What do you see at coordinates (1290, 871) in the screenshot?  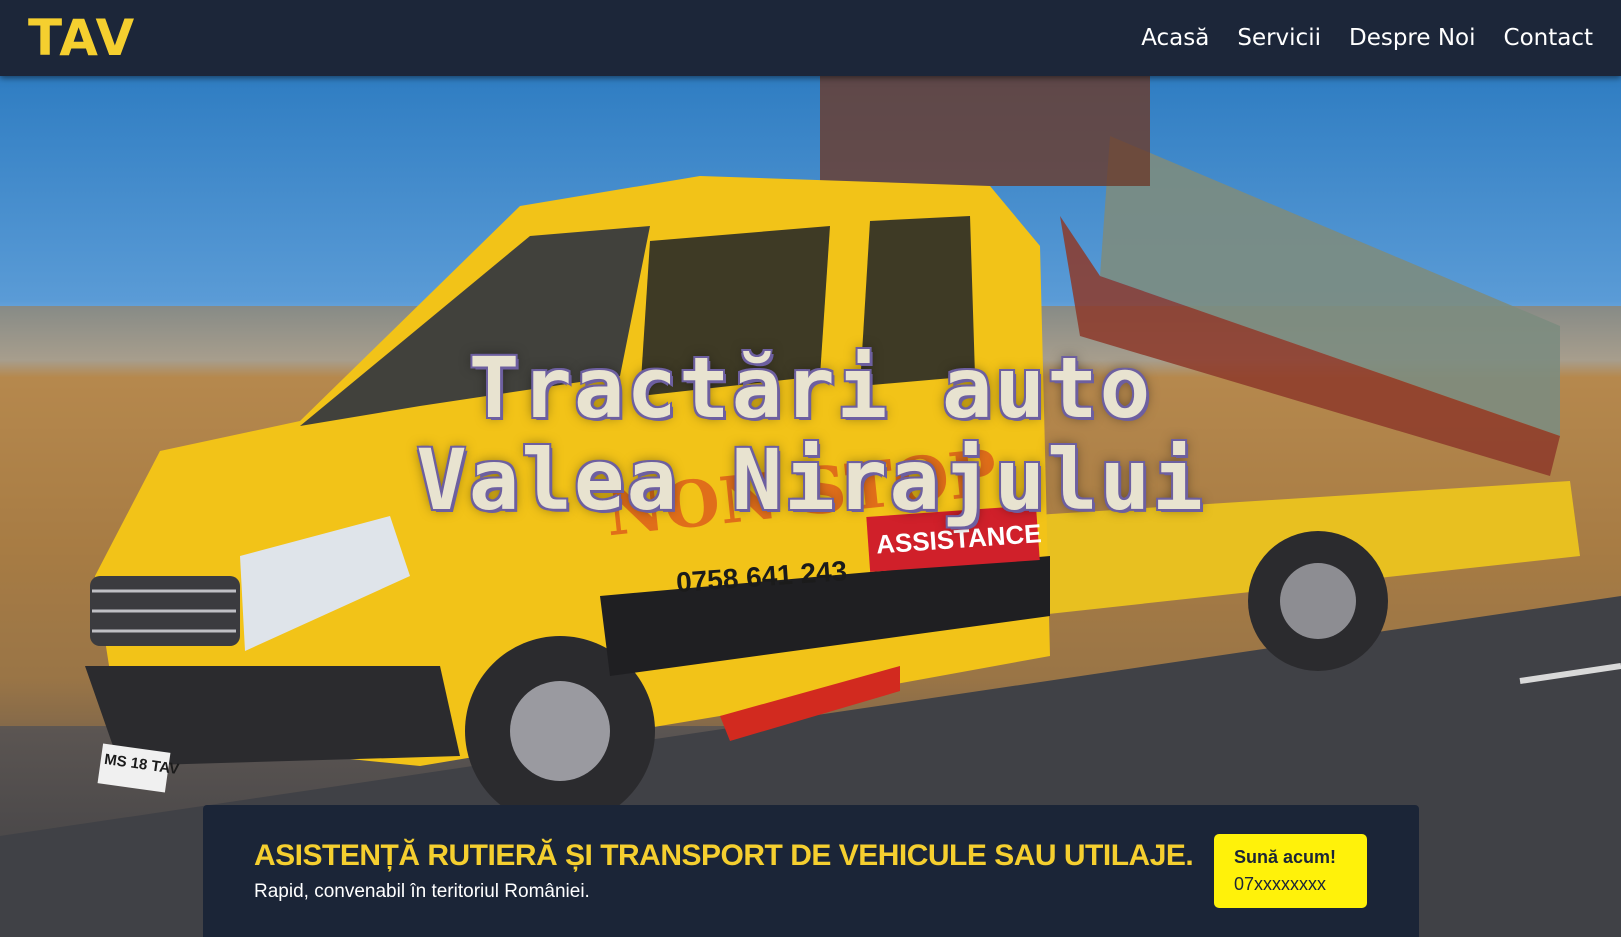 I see `call-now-button: Sună acum! 07xxxxxxxx` at bounding box center [1290, 871].